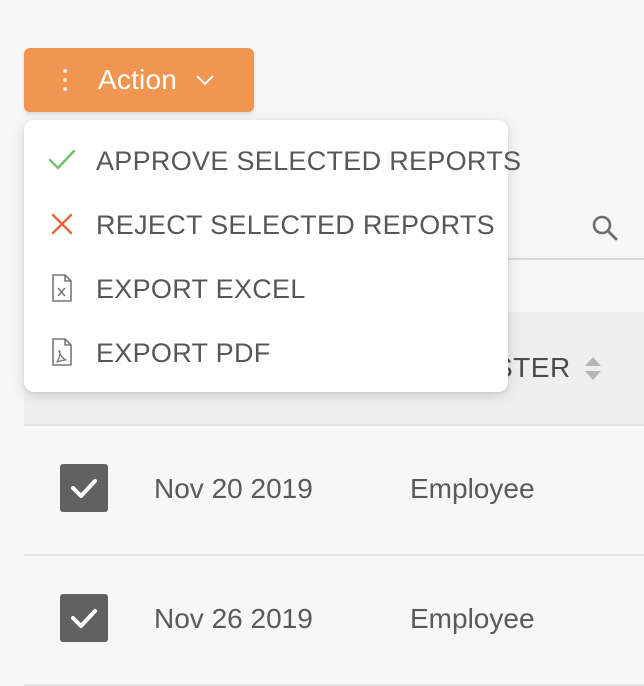  I want to click on menu-item-label: APPROVE SELECTED REPORTS, so click(309, 161).